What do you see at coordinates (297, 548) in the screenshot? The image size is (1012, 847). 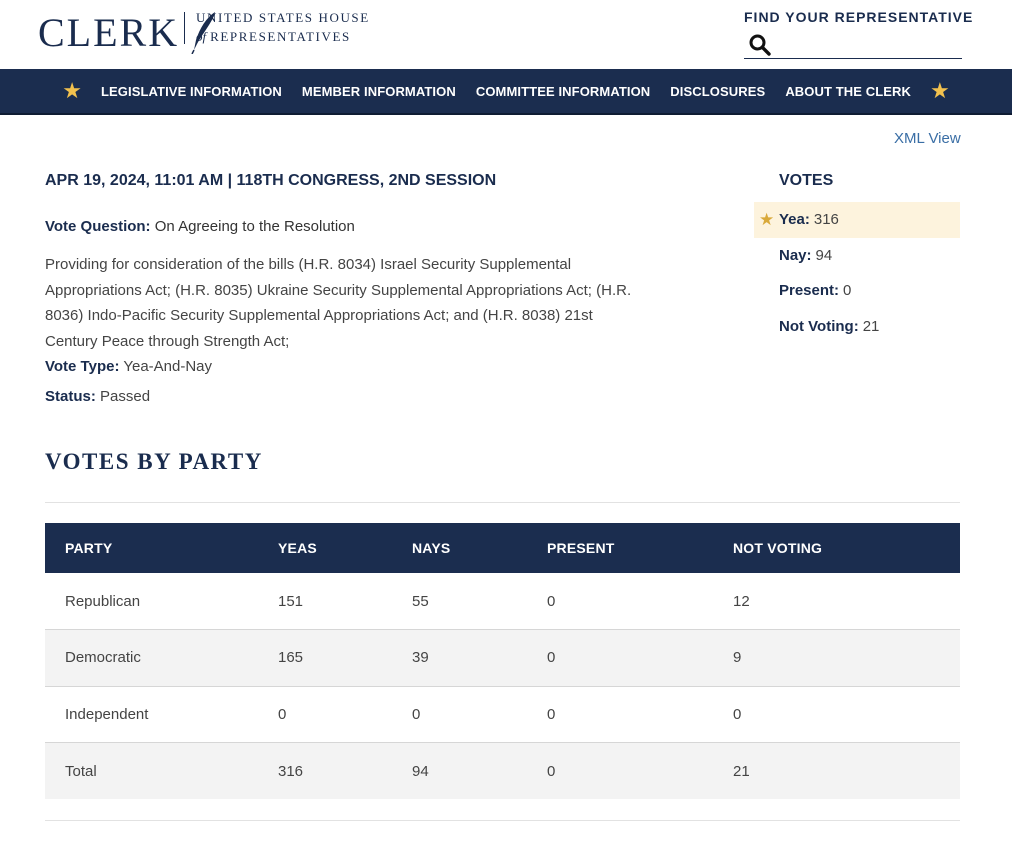 I see `column-header-yeas: YEAS` at bounding box center [297, 548].